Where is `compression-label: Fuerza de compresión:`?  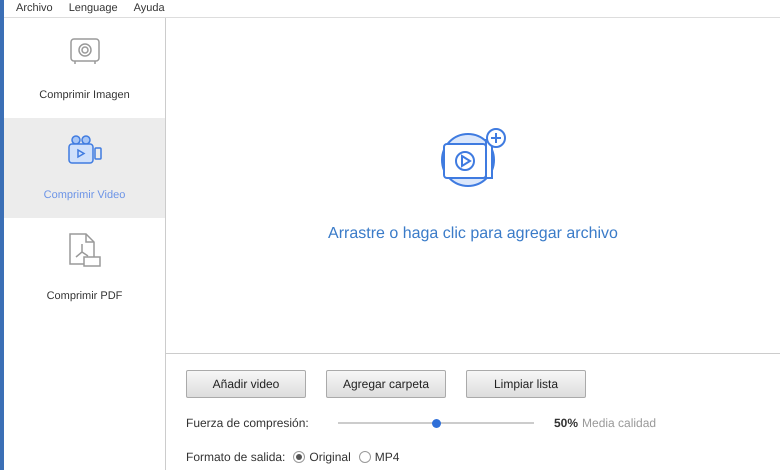
compression-label: Fuerza de compresión: is located at coordinates (248, 423).